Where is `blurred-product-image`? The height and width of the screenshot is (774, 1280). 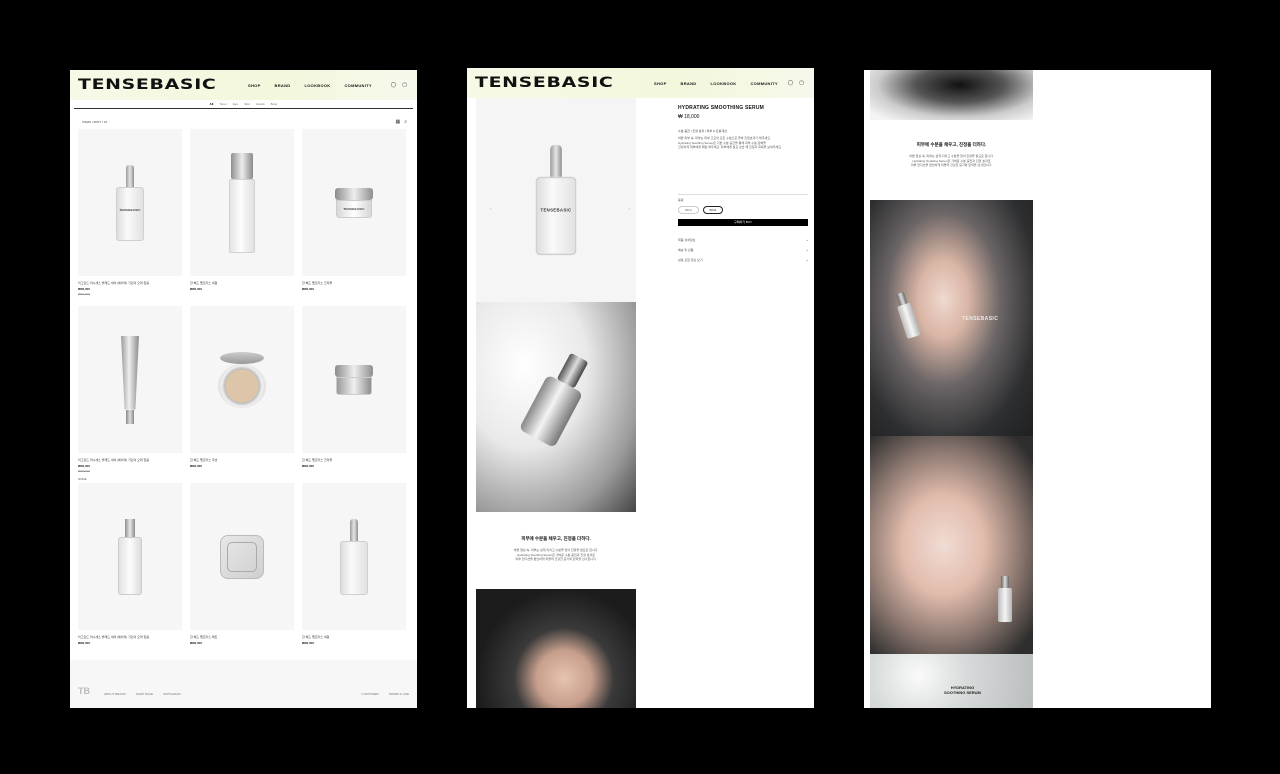 blurred-product-image is located at coordinates (951, 95).